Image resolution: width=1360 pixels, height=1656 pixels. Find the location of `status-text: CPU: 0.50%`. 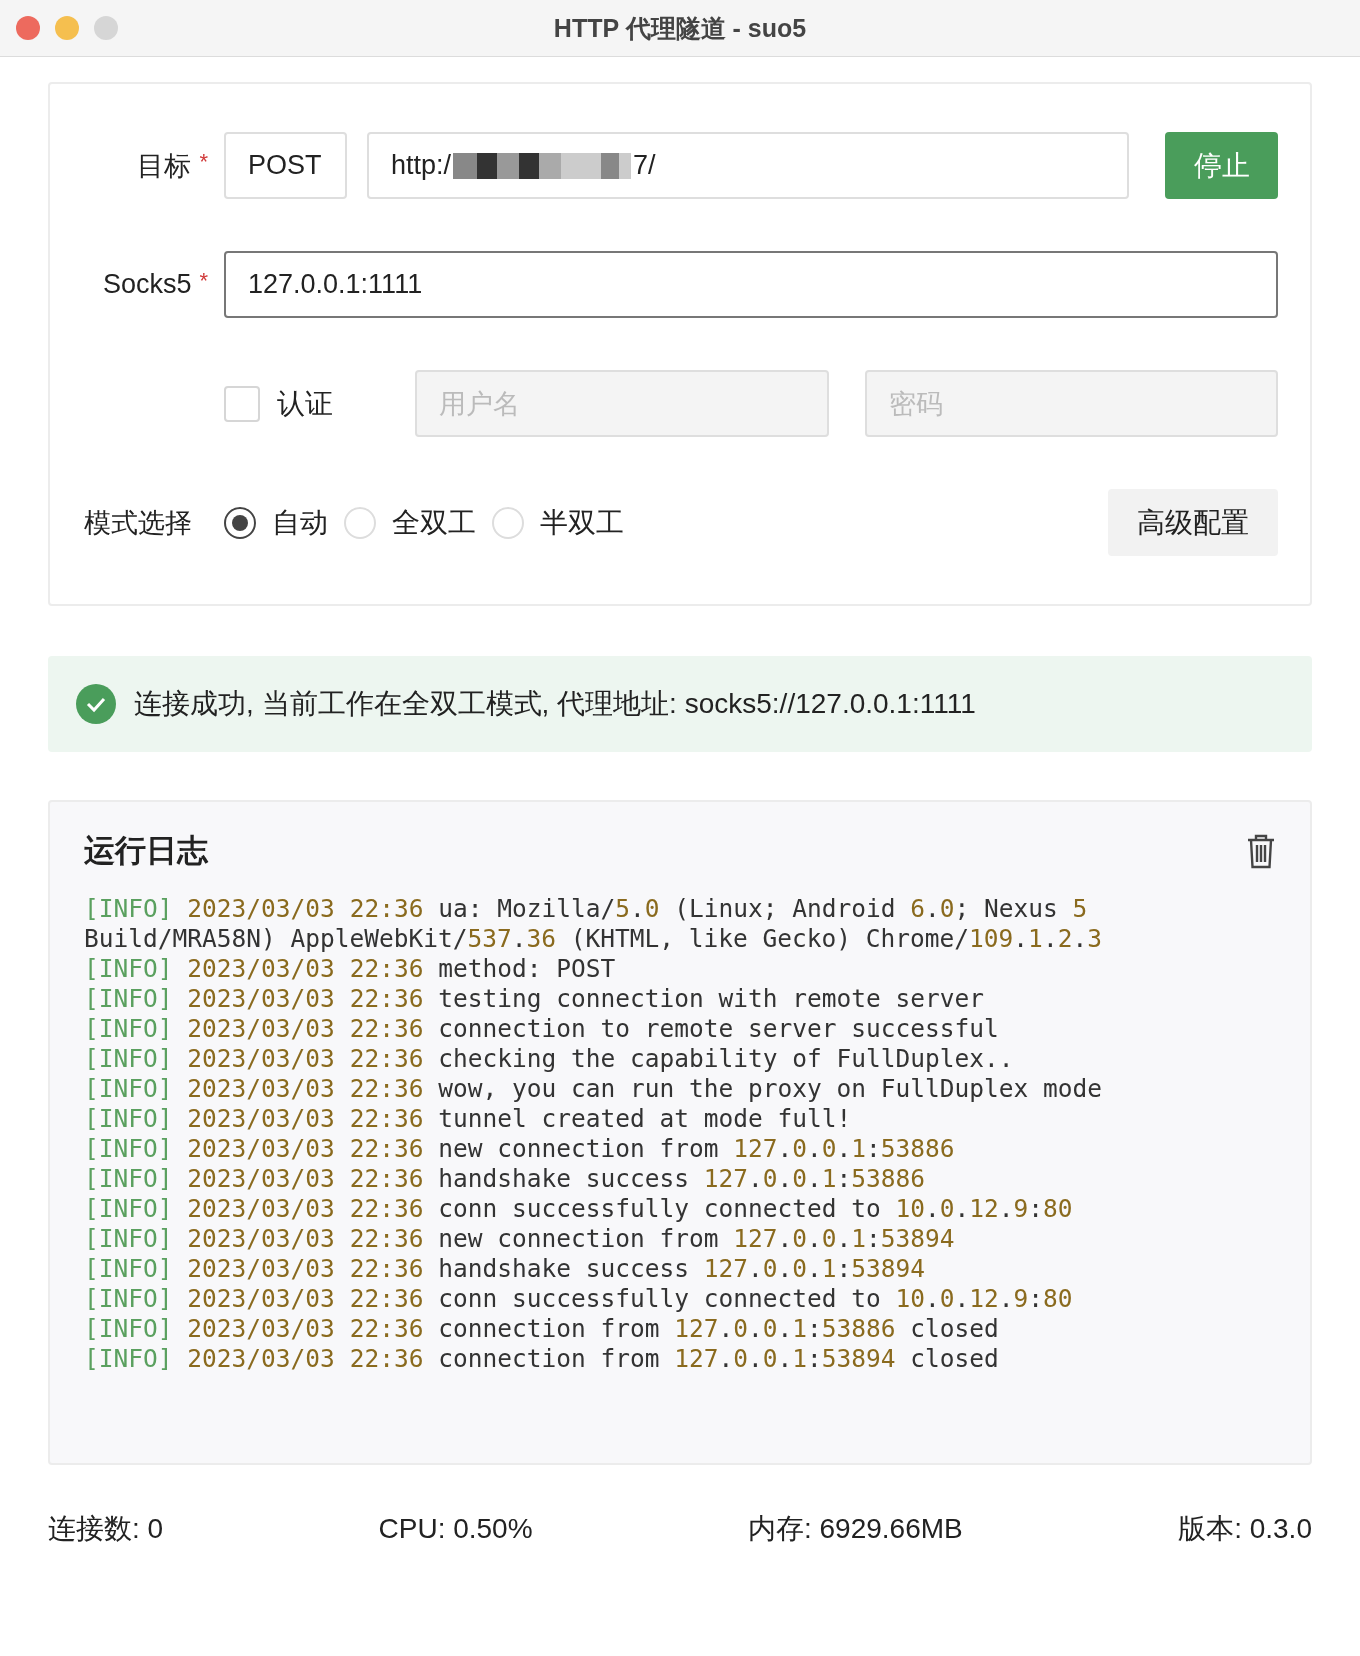

status-text: CPU: 0.50% is located at coordinates (455, 1529).